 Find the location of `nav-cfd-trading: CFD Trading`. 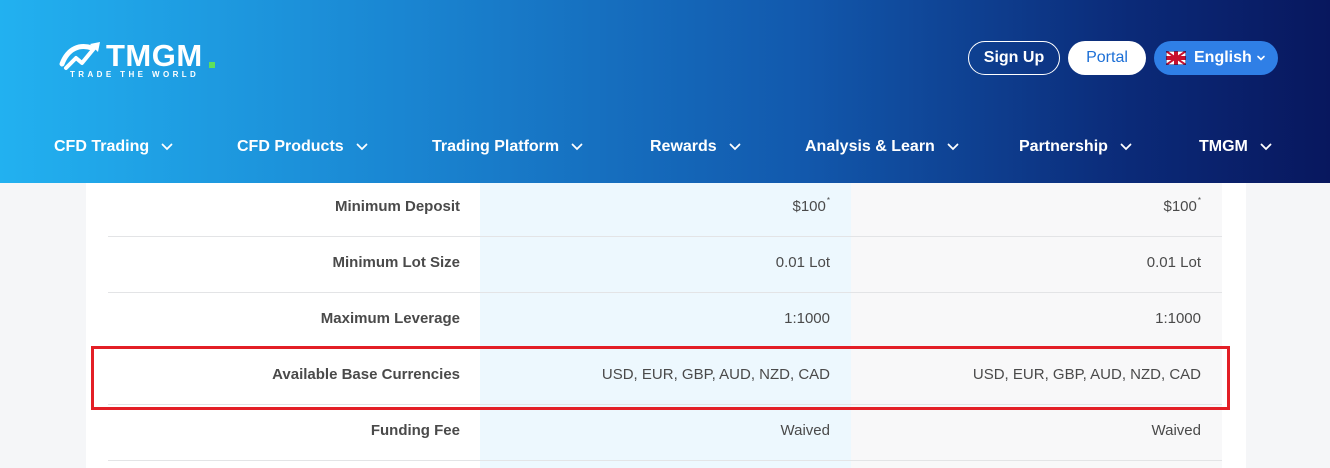

nav-cfd-trading: CFD Trading is located at coordinates (113, 148).